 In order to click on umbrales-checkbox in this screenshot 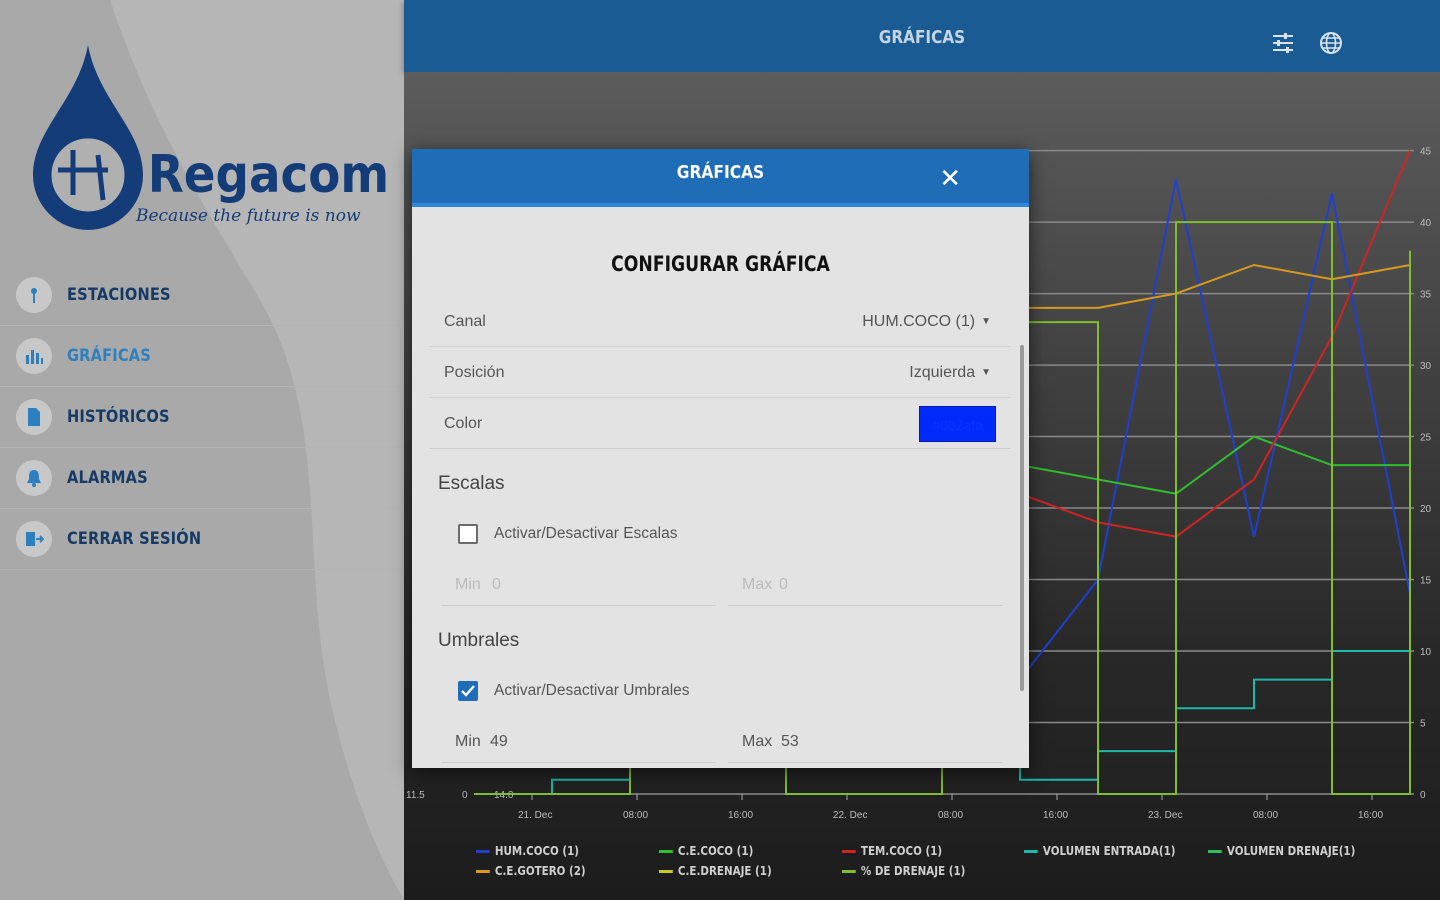, I will do `click(468, 691)`.